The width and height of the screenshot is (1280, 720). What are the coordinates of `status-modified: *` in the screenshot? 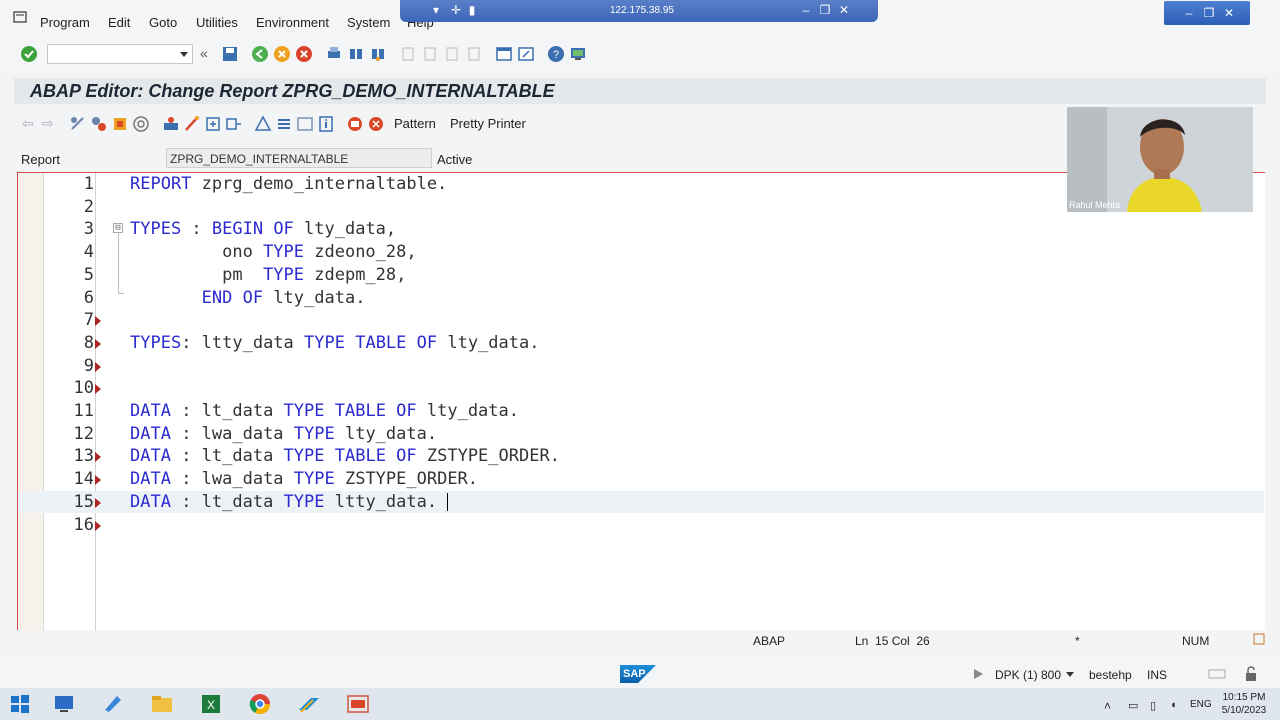 It's located at (1077, 641).